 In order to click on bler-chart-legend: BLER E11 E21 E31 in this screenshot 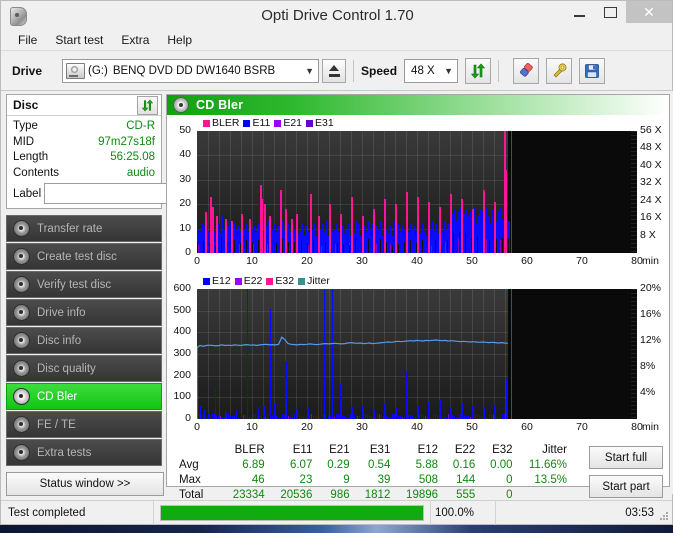, I will do `click(268, 123)`.